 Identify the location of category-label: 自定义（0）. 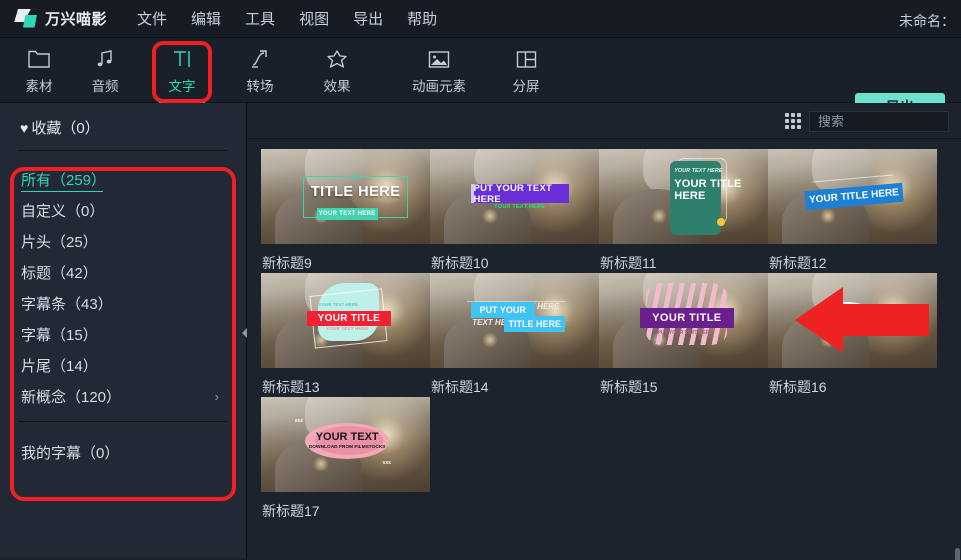
(63, 211).